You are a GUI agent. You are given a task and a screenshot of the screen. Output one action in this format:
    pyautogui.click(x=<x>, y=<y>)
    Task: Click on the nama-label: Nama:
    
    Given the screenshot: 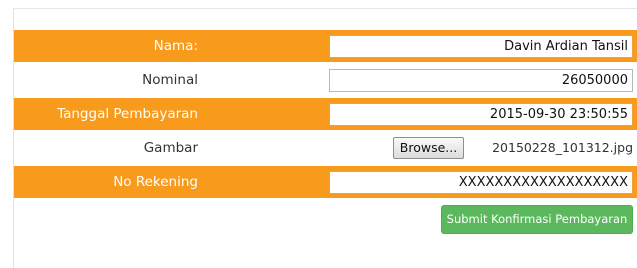 What is the action you would take?
    pyautogui.click(x=175, y=46)
    